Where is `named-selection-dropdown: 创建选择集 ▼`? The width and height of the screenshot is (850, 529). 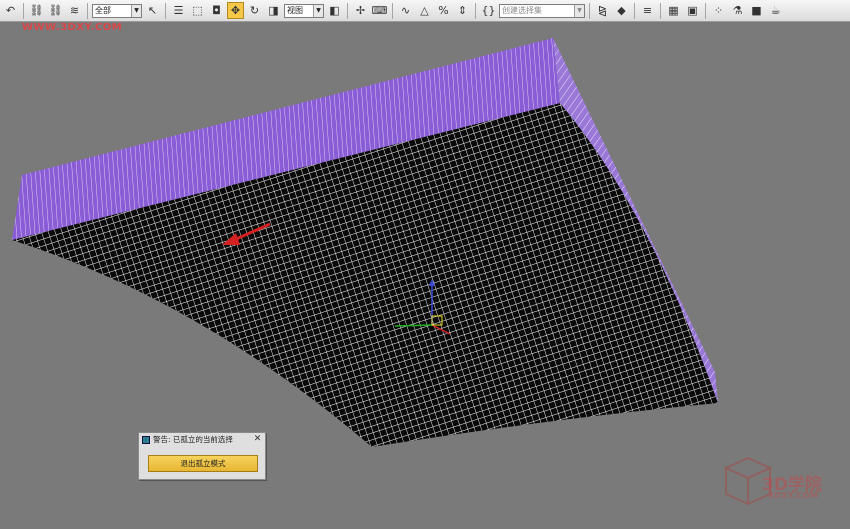
named-selection-dropdown: 创建选择集 ▼ is located at coordinates (542, 10).